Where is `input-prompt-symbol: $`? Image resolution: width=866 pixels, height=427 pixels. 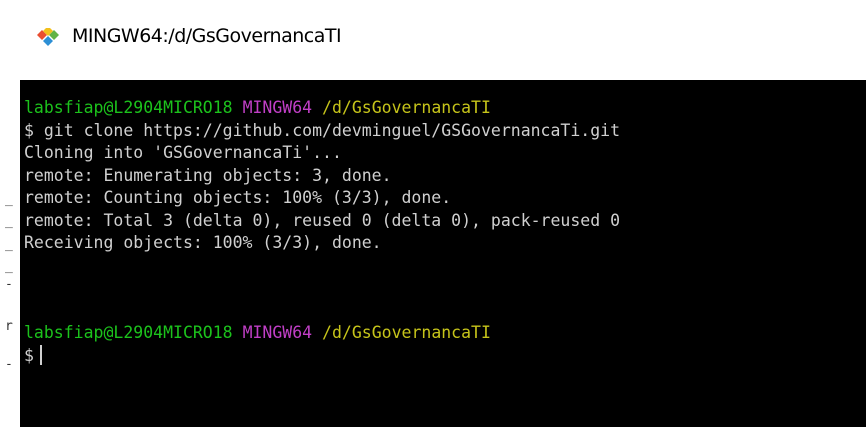 input-prompt-symbol: $ is located at coordinates (29, 355).